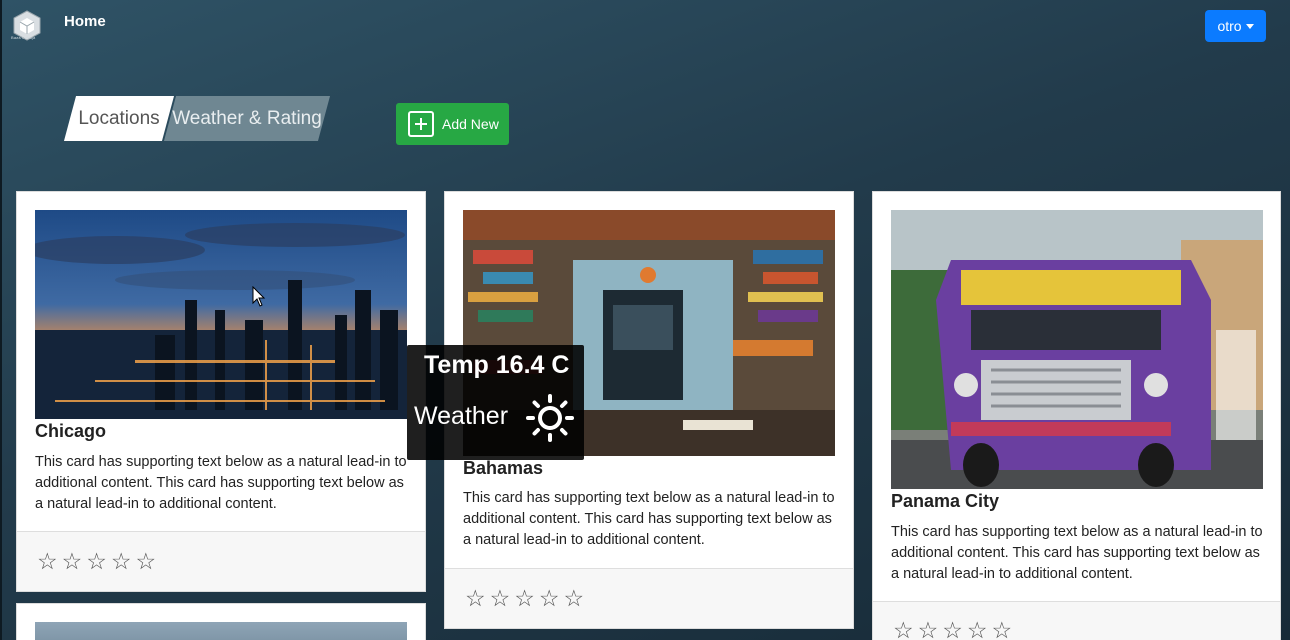  Describe the element at coordinates (221, 314) in the screenshot. I see `chicago-skyline-image` at that location.